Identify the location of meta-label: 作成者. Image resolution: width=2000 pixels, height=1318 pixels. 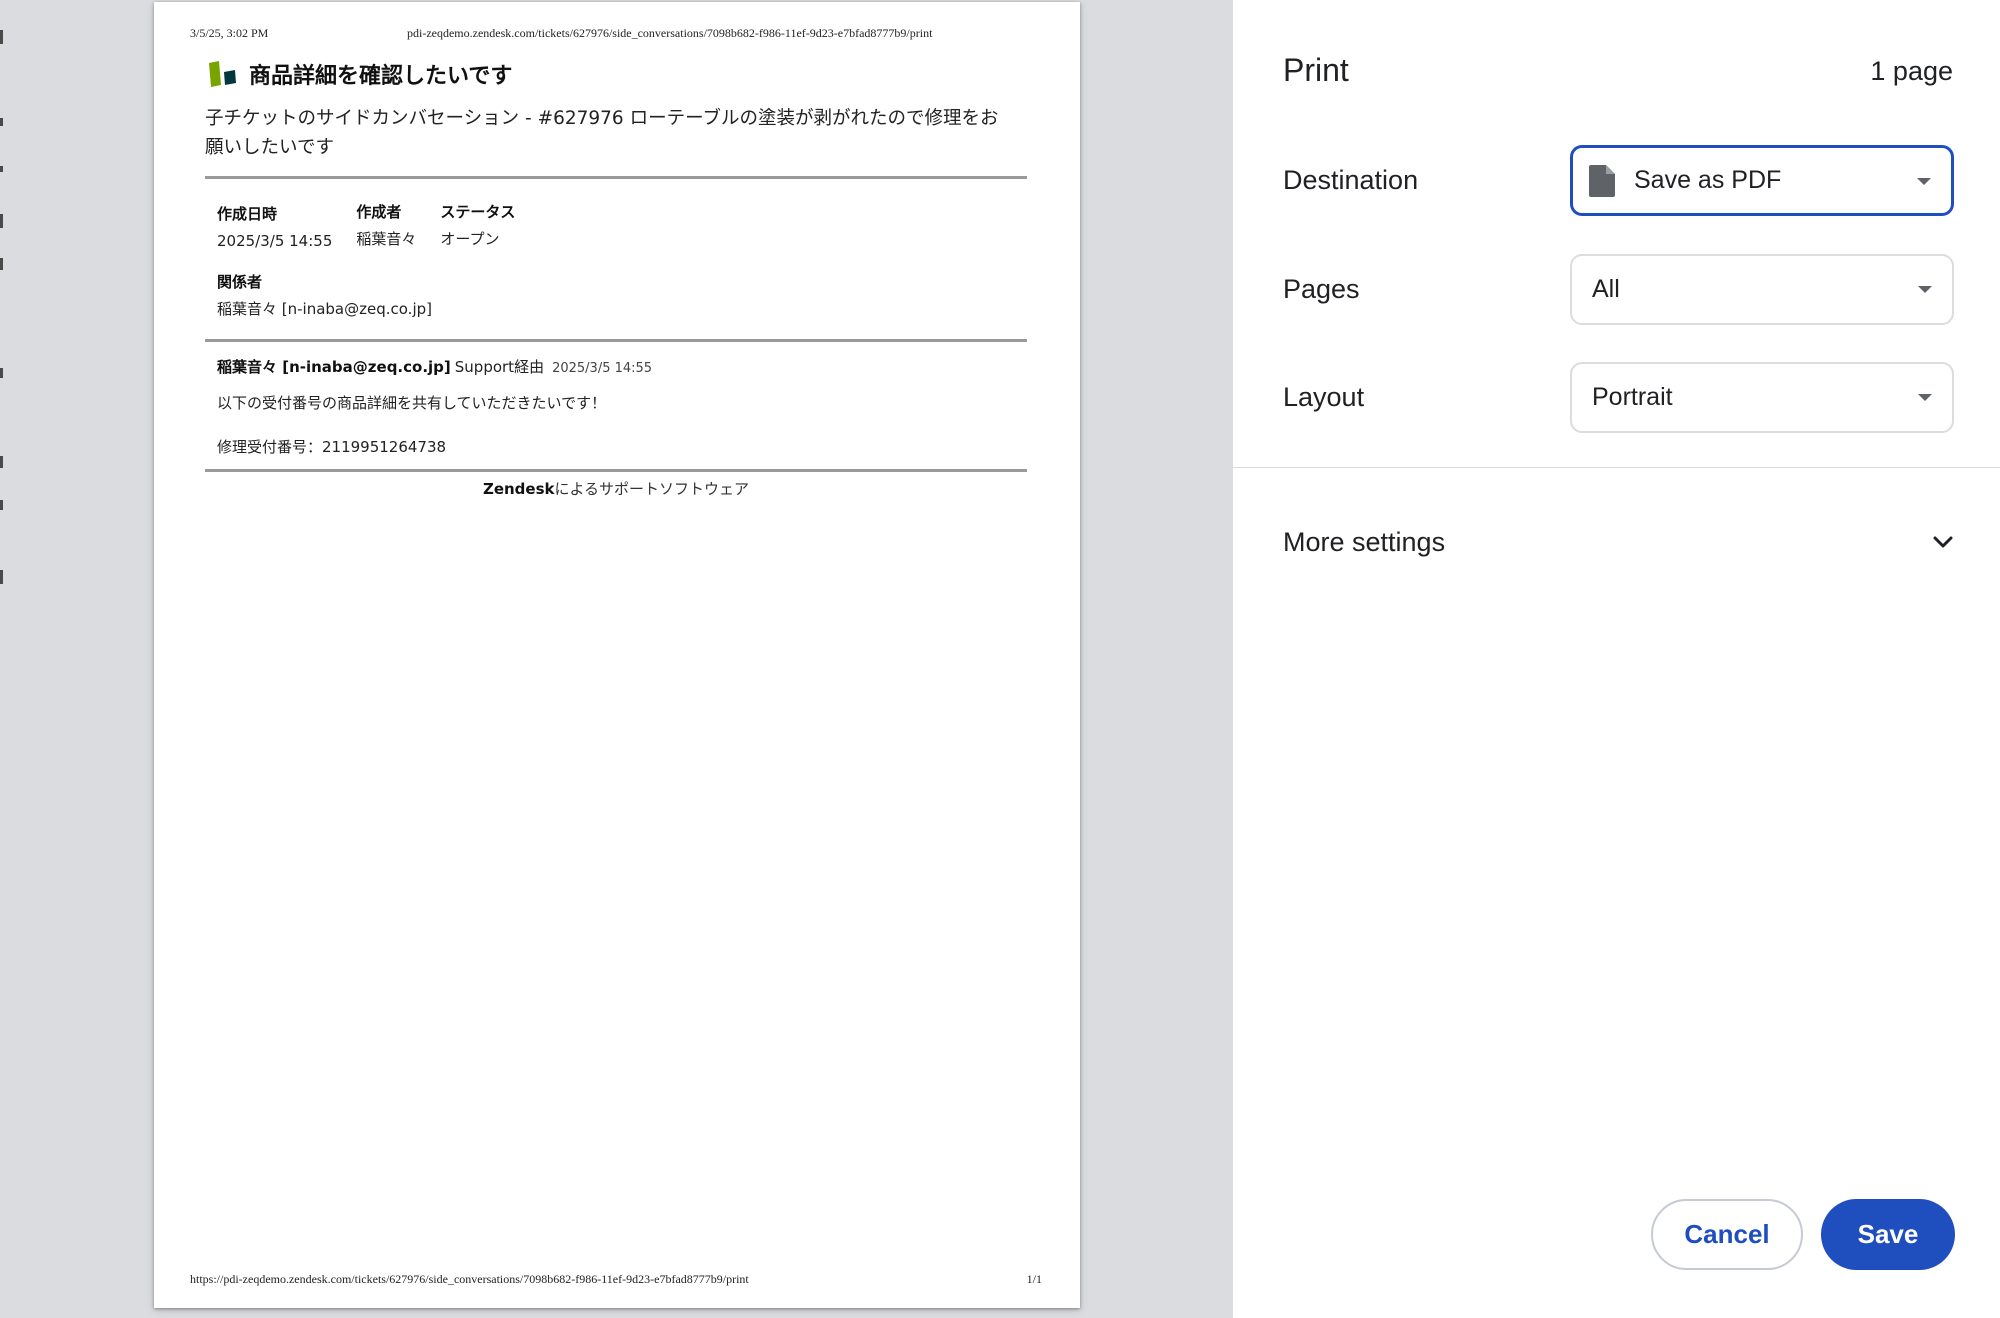
(379, 212).